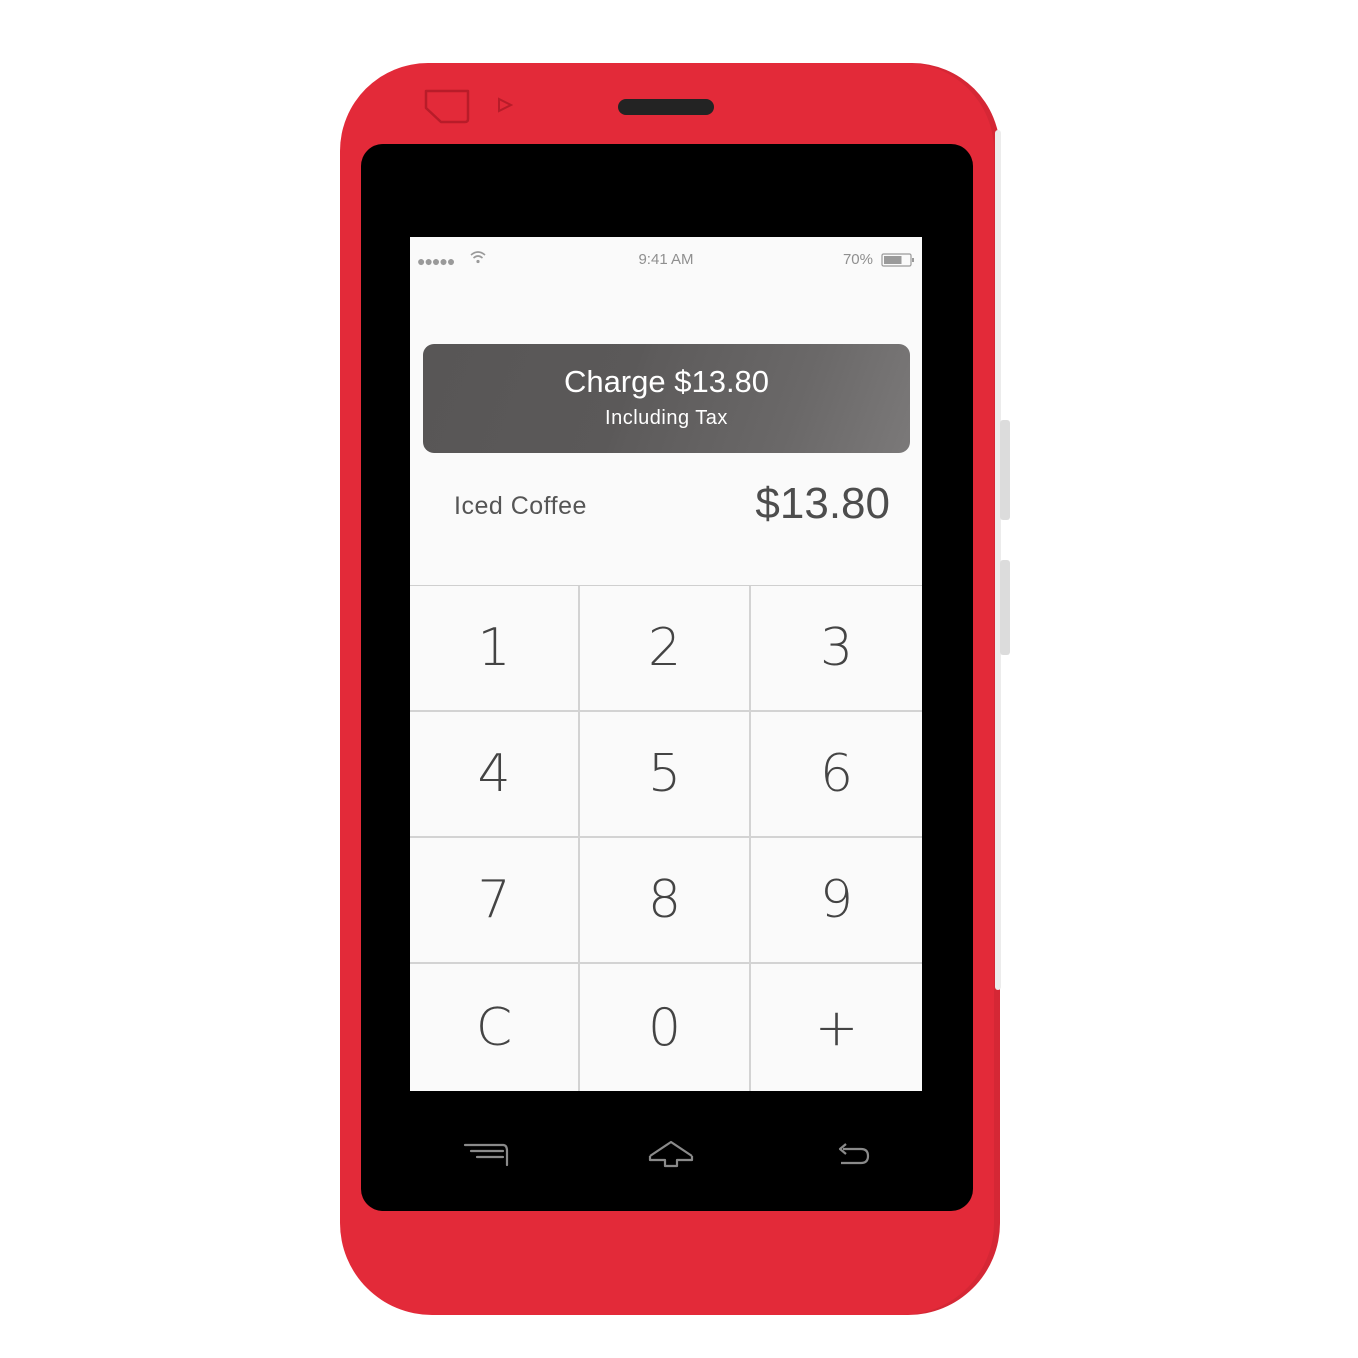  What do you see at coordinates (505, 105) in the screenshot?
I see `nfc-indicator-icon` at bounding box center [505, 105].